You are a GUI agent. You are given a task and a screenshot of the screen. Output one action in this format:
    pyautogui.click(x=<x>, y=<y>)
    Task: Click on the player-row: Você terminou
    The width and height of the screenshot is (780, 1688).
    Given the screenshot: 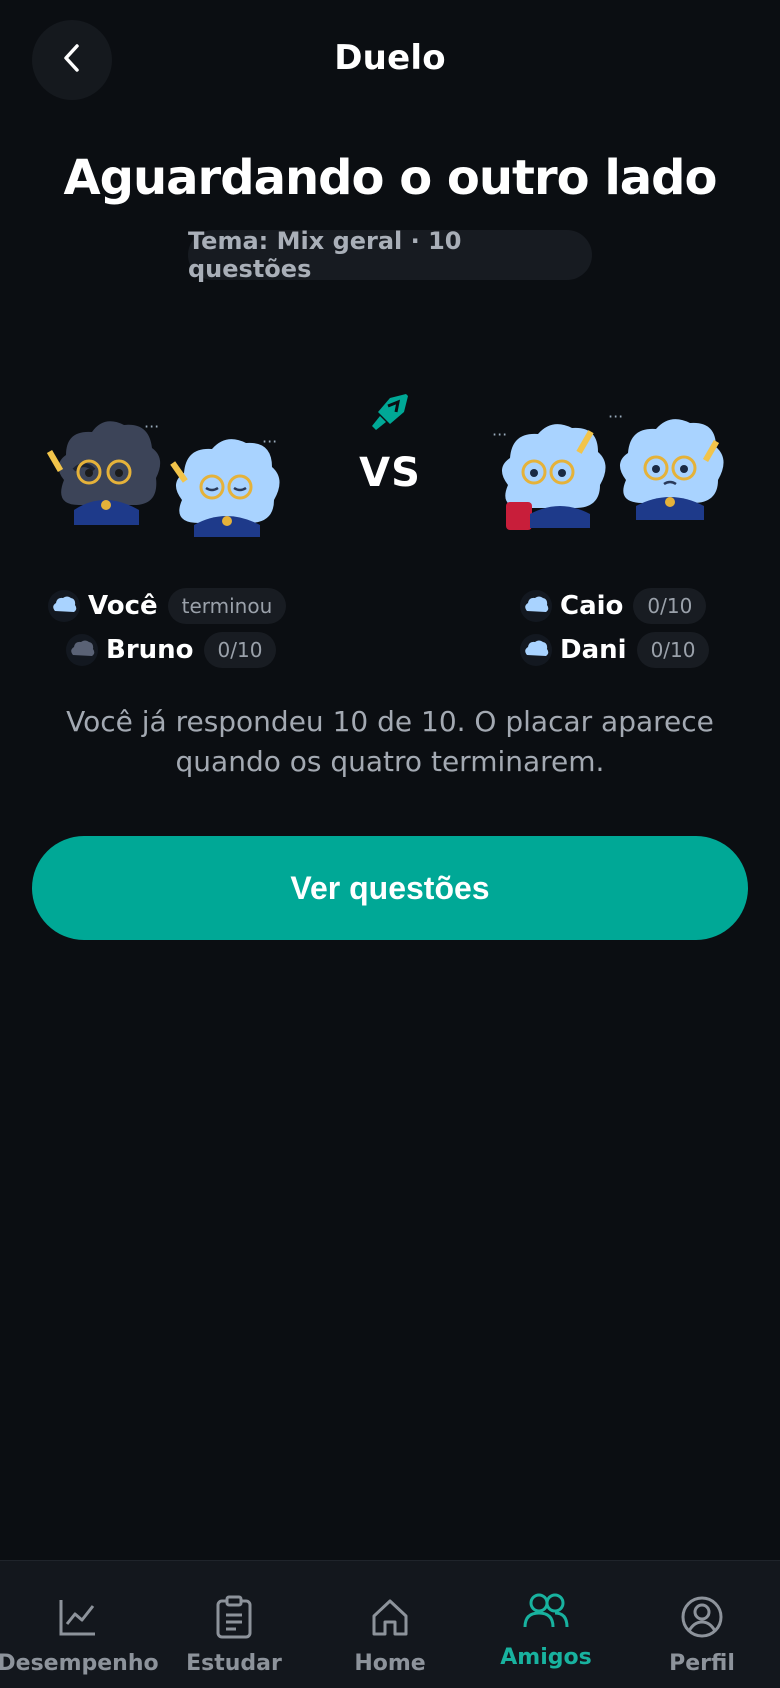 What is the action you would take?
    pyautogui.click(x=167, y=606)
    